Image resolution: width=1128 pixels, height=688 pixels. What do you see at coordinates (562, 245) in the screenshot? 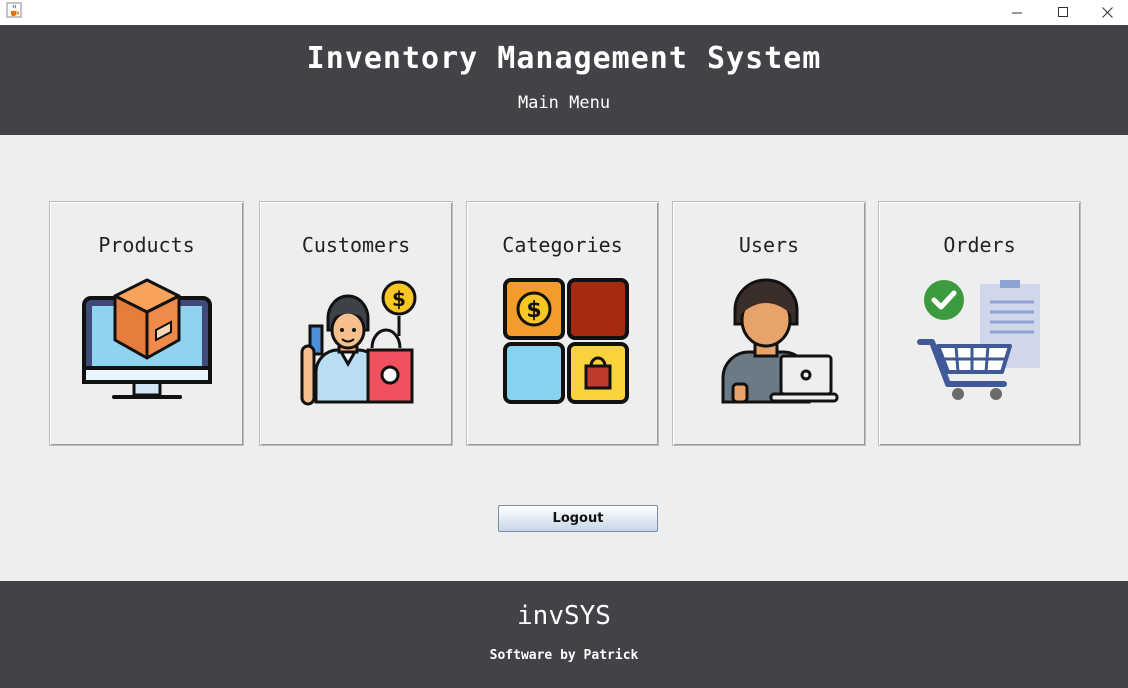
I see `categories-label: Categories` at bounding box center [562, 245].